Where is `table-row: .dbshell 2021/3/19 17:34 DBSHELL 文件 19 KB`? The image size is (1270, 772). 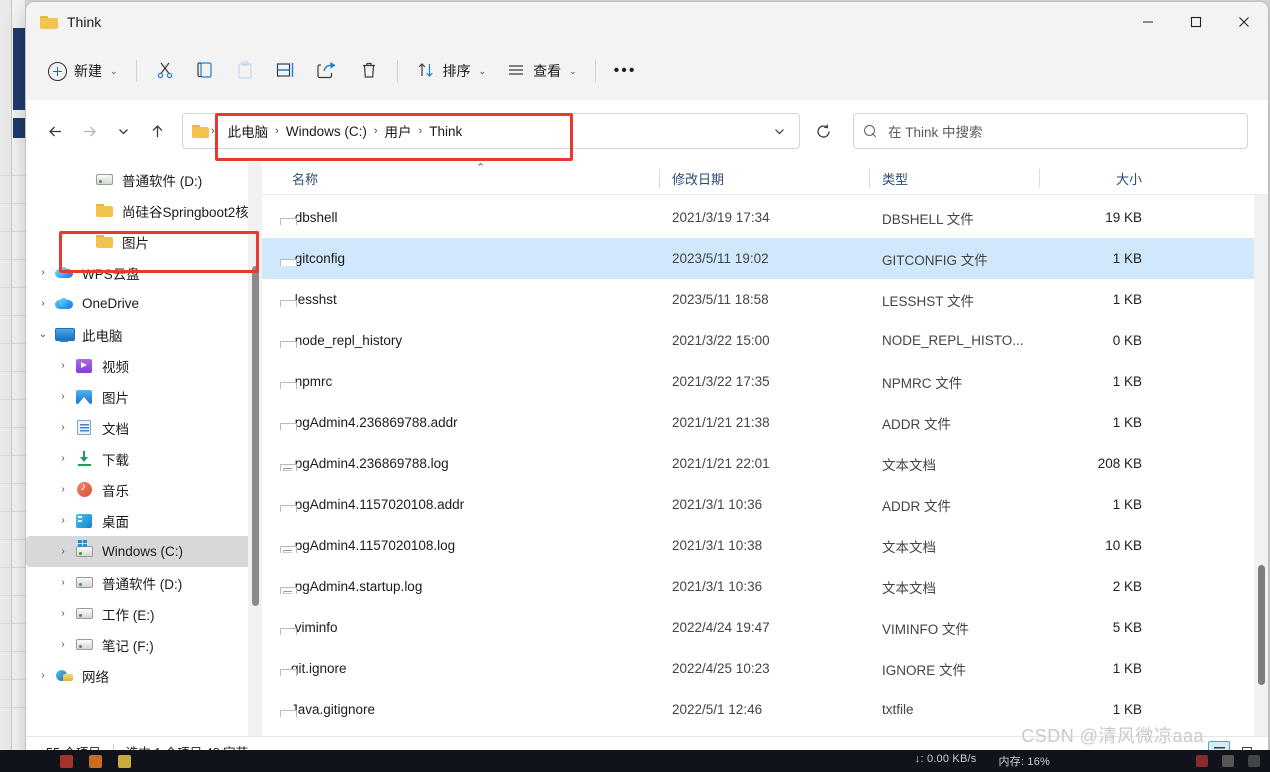 table-row: .dbshell 2021/3/19 17:34 DBSHELL 文件 19 KB is located at coordinates (765, 217).